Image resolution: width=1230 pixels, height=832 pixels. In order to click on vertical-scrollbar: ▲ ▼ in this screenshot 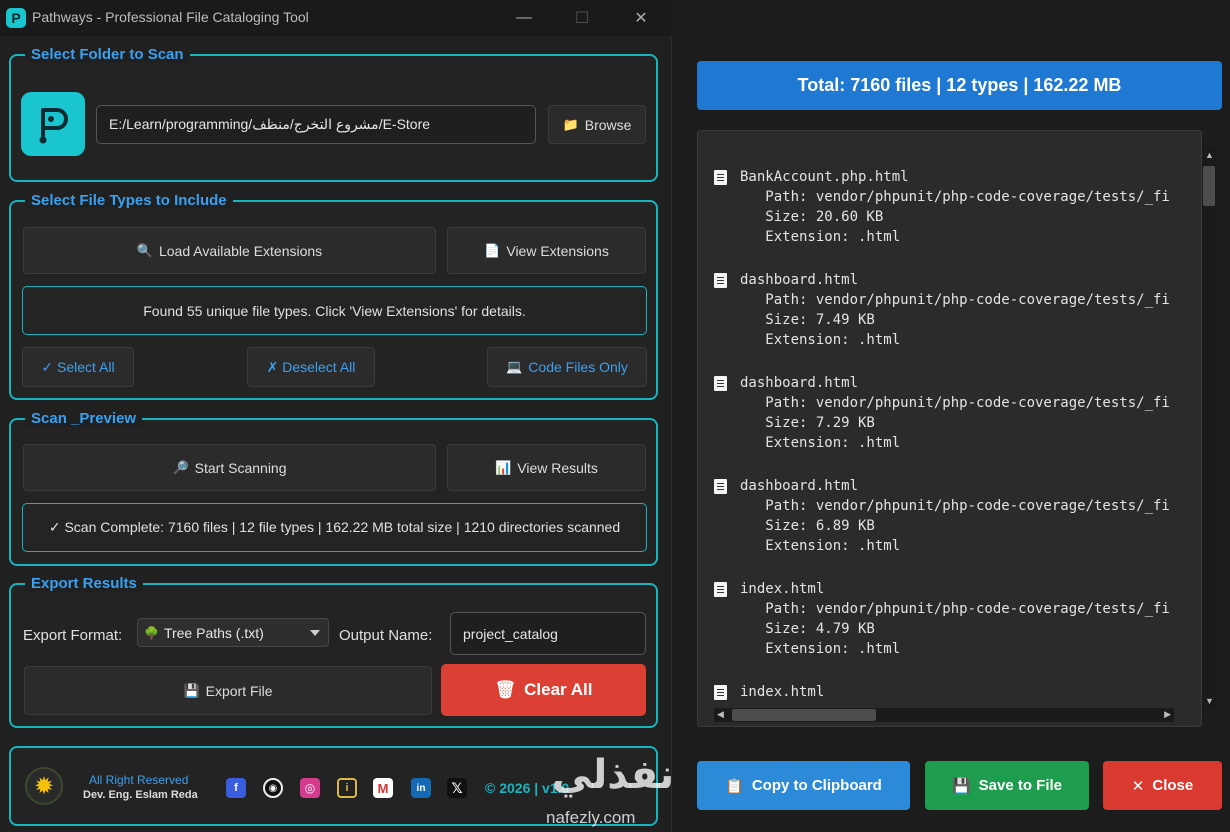, I will do `click(1209, 428)`.